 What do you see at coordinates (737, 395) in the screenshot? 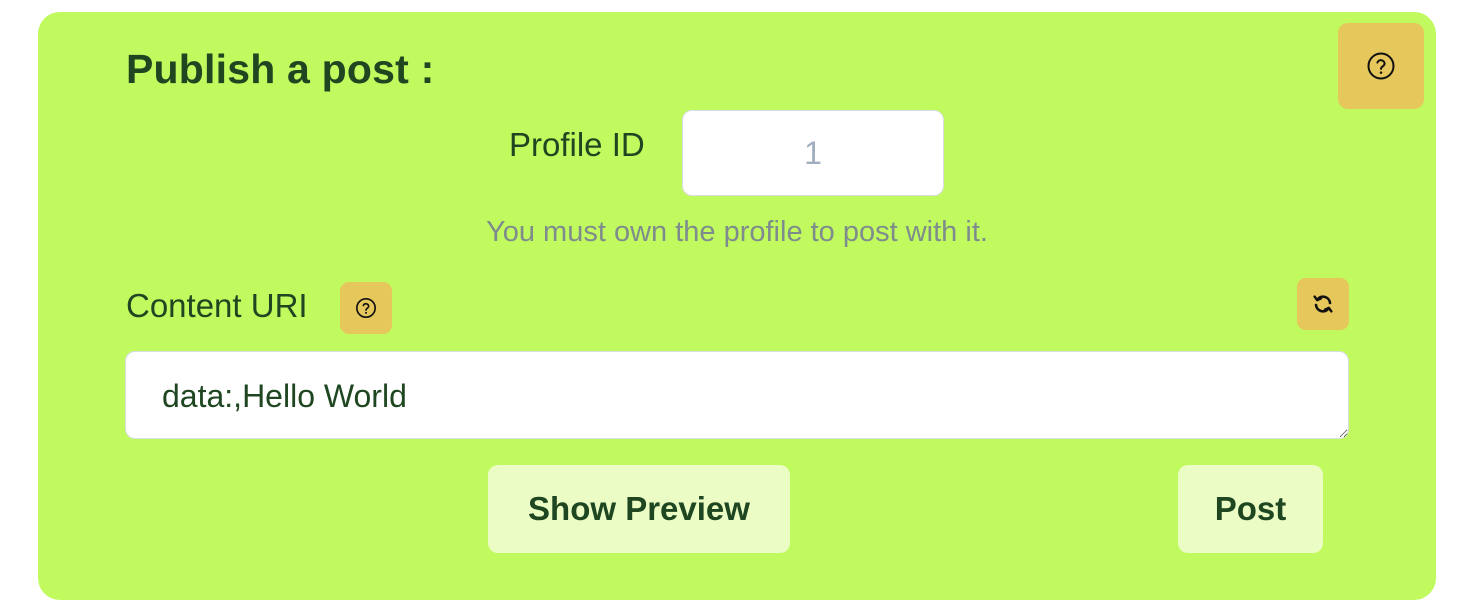
I see `content-uri-input: data:,Hello World` at bounding box center [737, 395].